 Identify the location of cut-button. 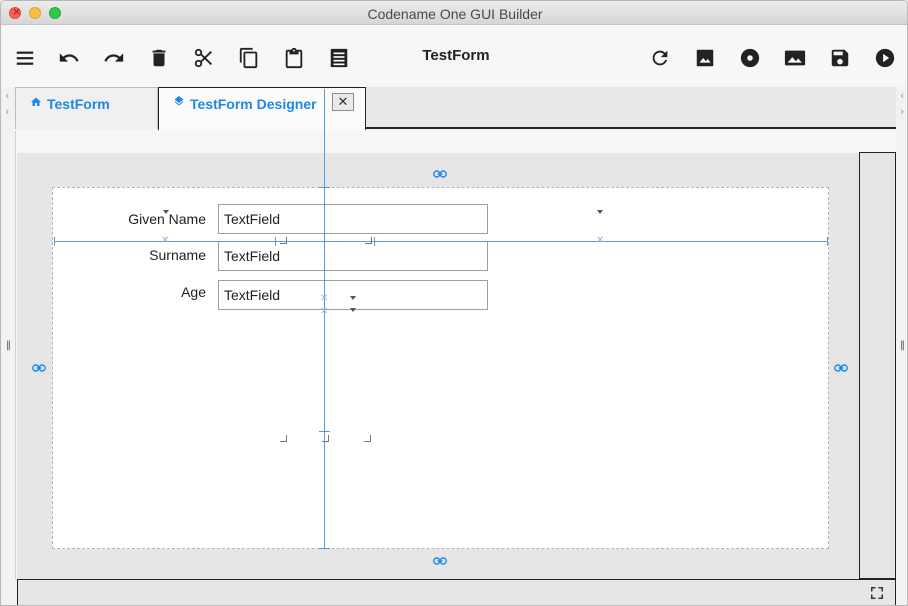
(204, 58).